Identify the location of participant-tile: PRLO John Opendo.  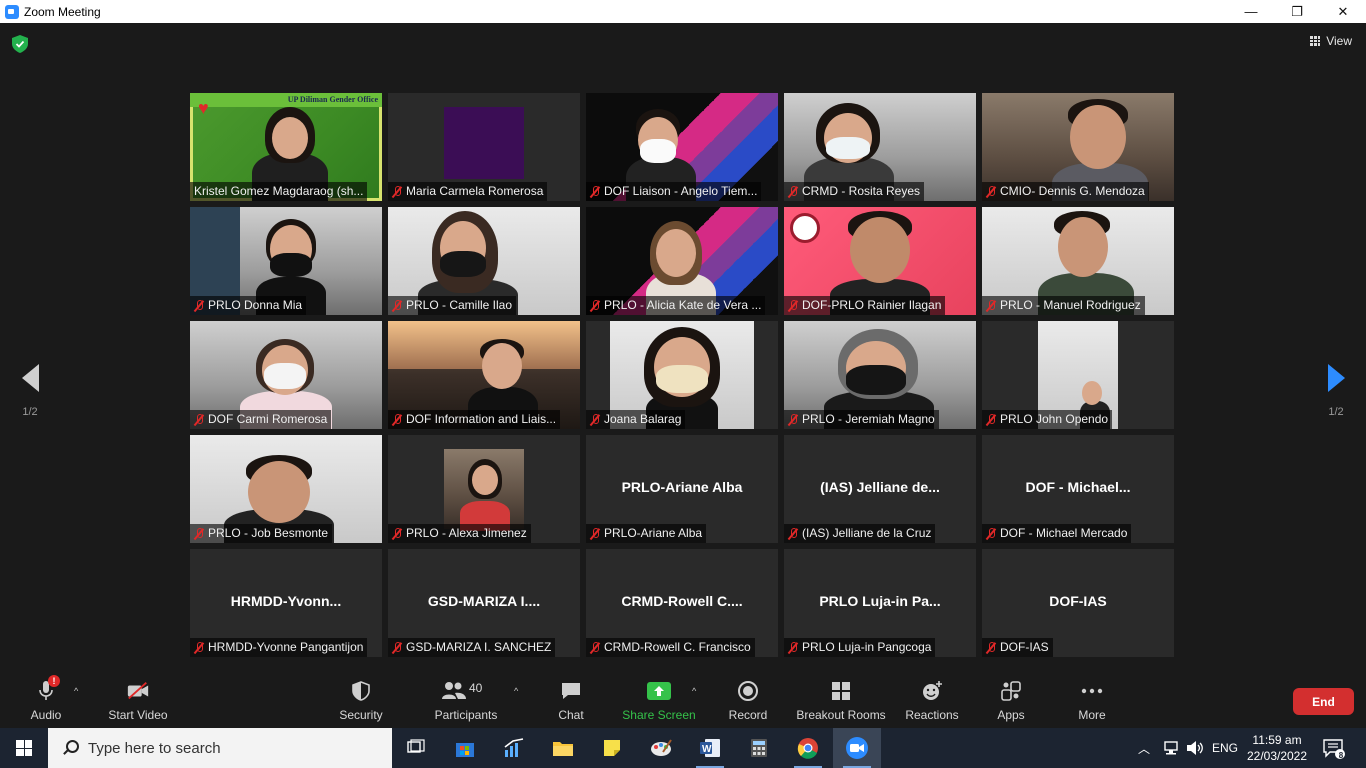
(1078, 375).